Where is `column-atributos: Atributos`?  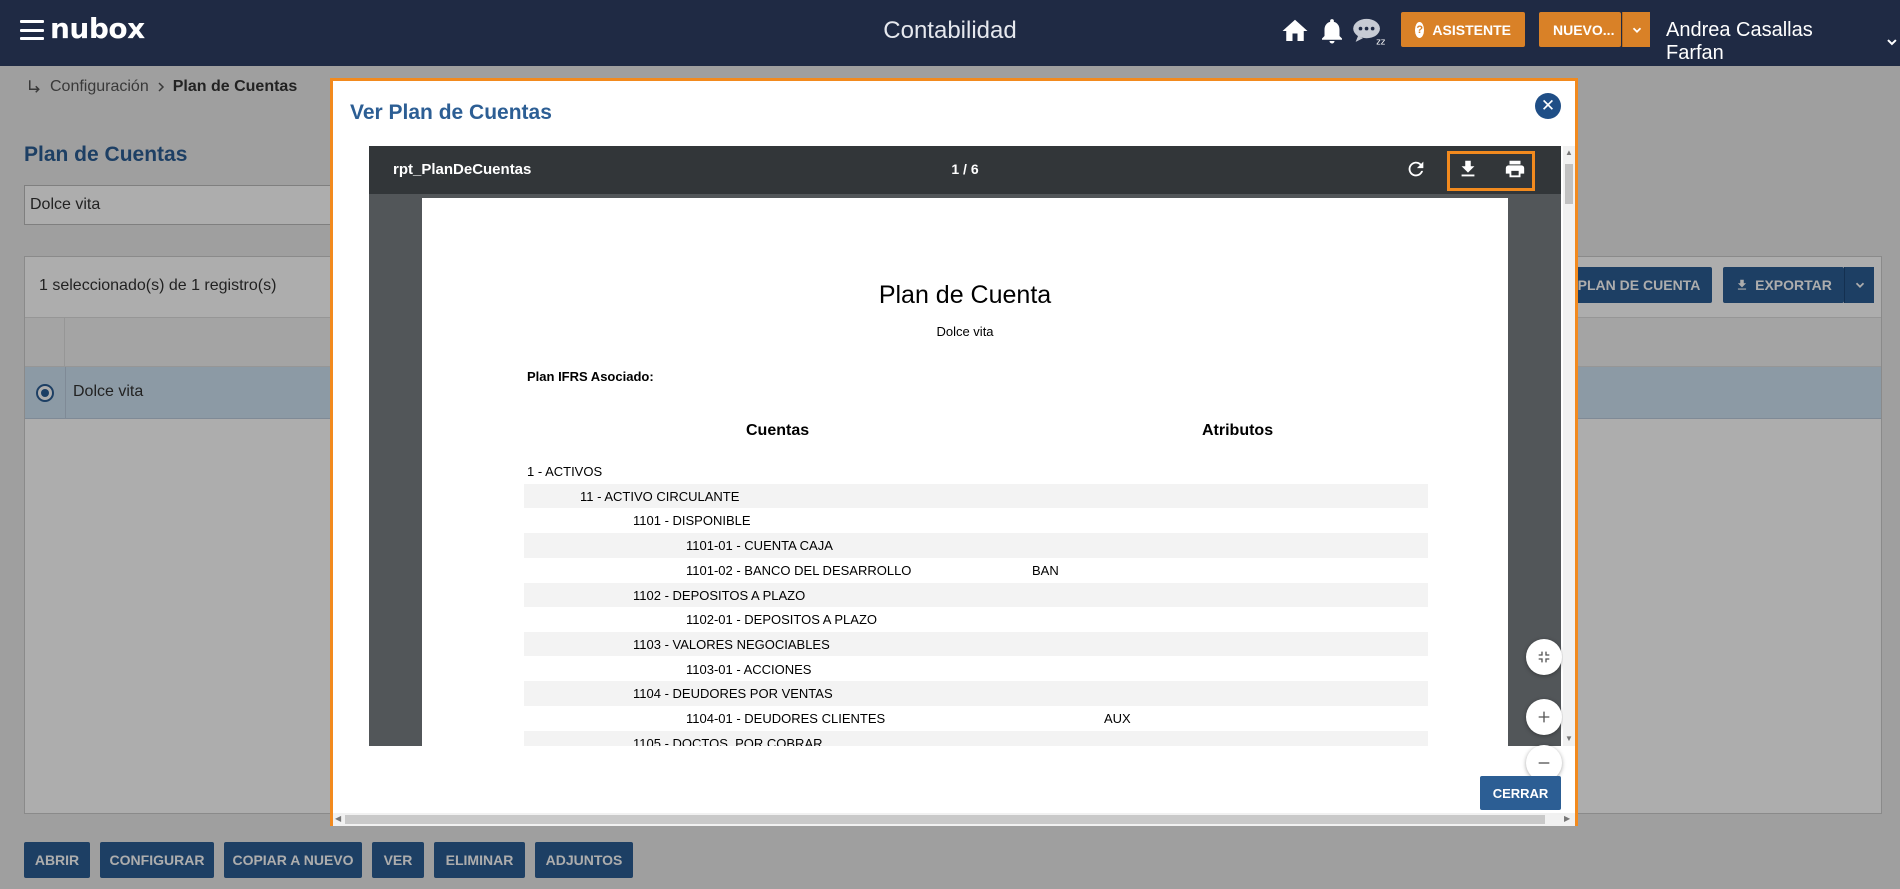
column-atributos: Atributos is located at coordinates (1238, 430).